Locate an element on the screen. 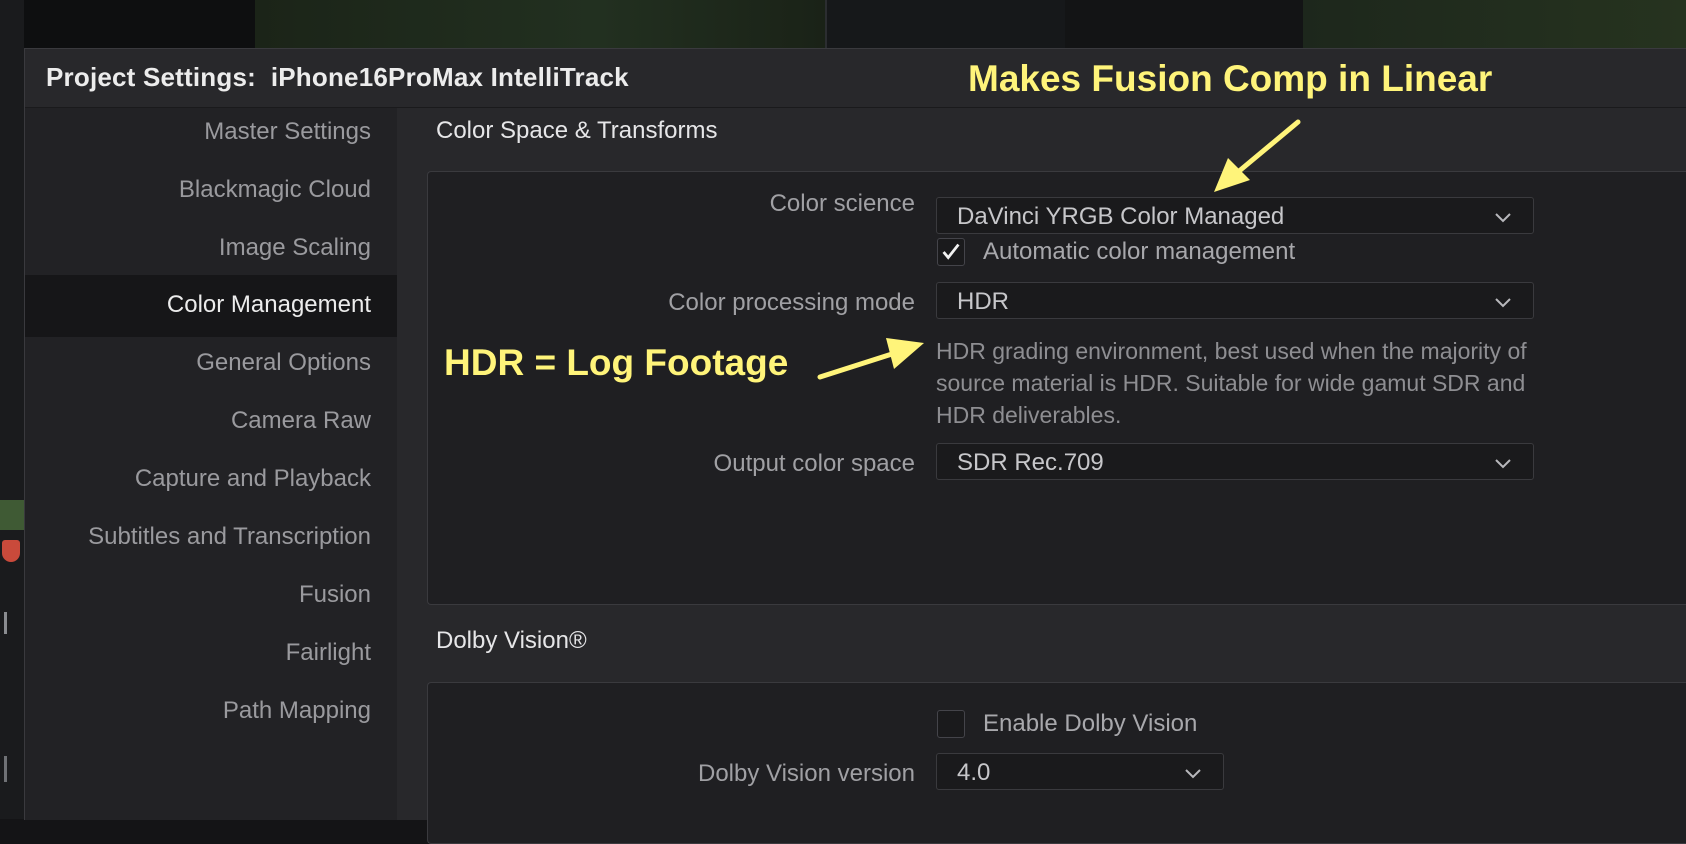 Image resolution: width=1686 pixels, height=844 pixels. fusion-linear-annotation: Makes Fusion Comp in Linear is located at coordinates (1230, 78).